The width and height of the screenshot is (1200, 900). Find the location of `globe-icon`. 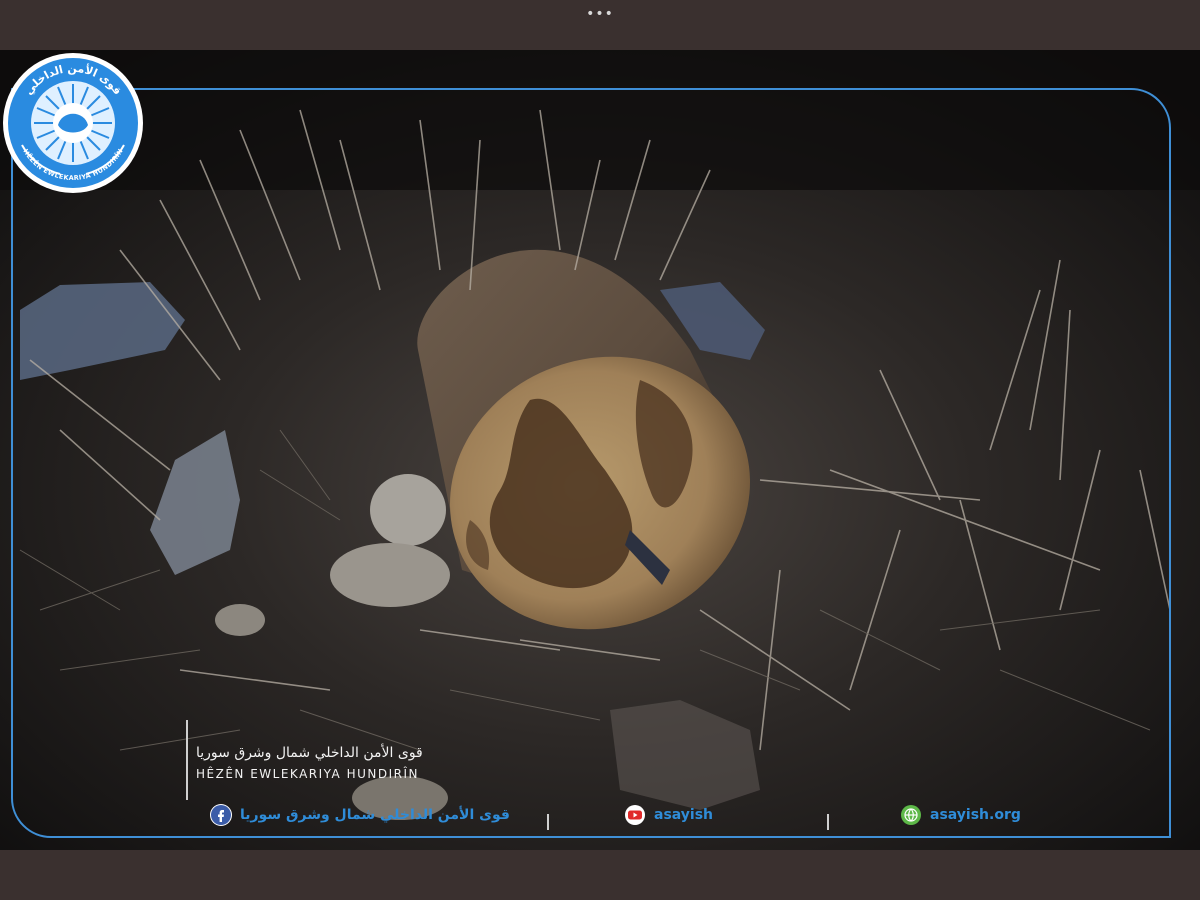

globe-icon is located at coordinates (911, 815).